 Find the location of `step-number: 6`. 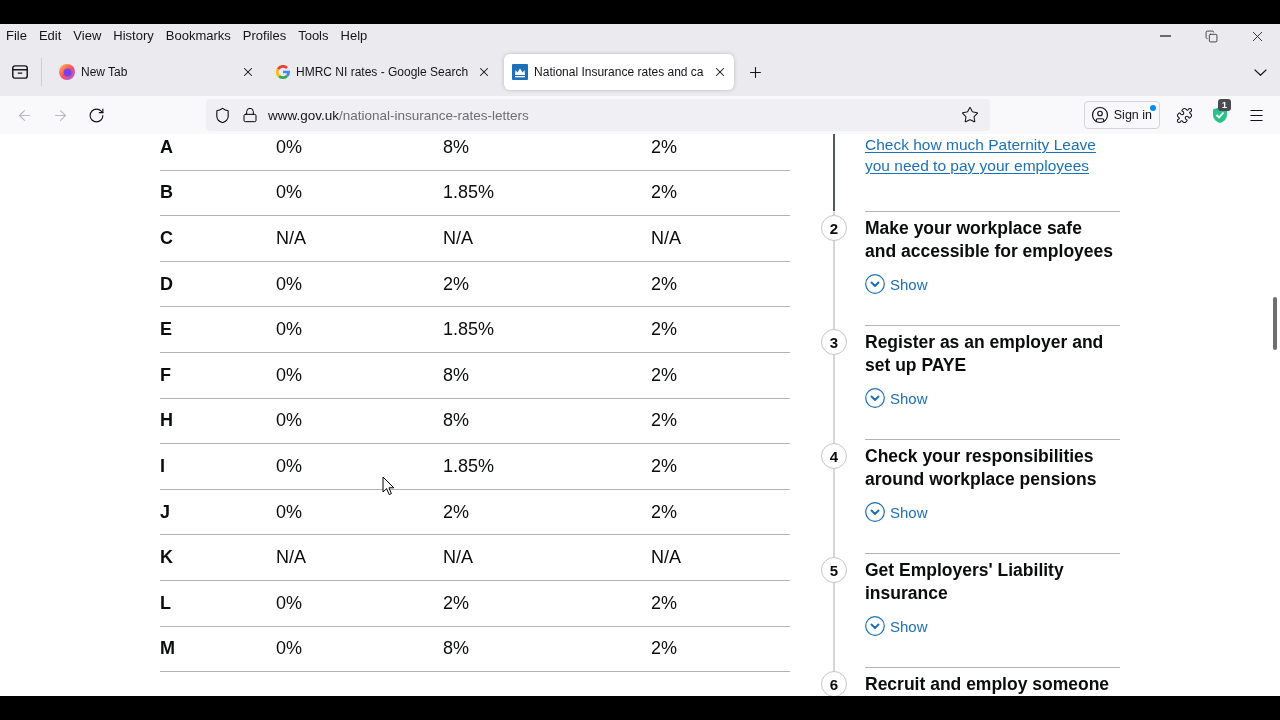

step-number: 6 is located at coordinates (834, 683).